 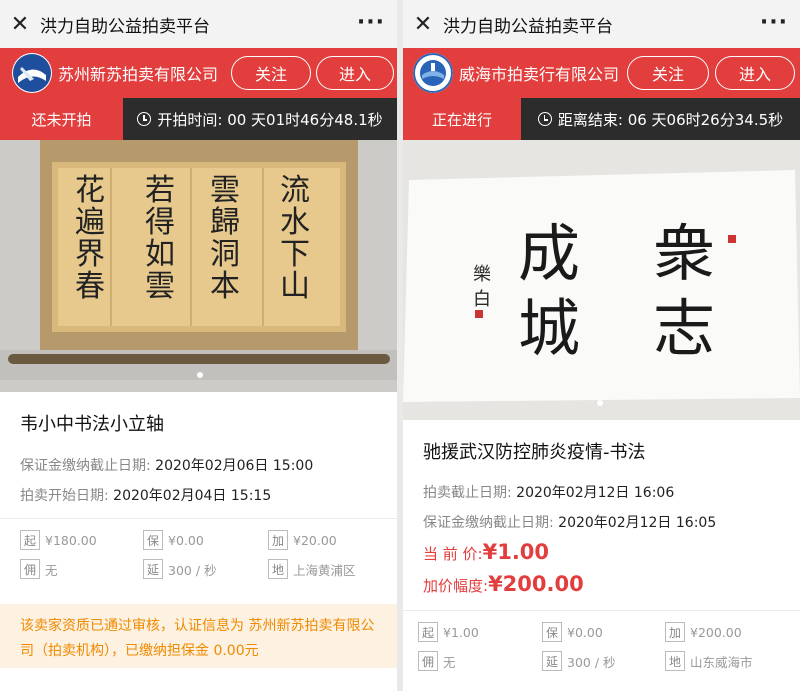 What do you see at coordinates (470, 493) in the screenshot?
I see `auction-end-label: 拍卖截止日期:` at bounding box center [470, 493].